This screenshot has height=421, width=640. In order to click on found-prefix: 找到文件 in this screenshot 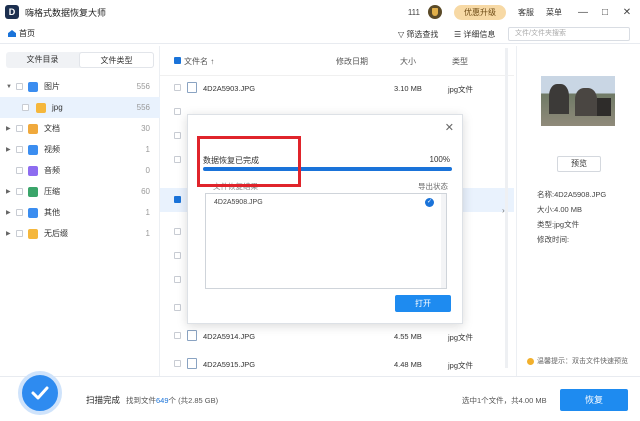, I will do `click(141, 400)`.